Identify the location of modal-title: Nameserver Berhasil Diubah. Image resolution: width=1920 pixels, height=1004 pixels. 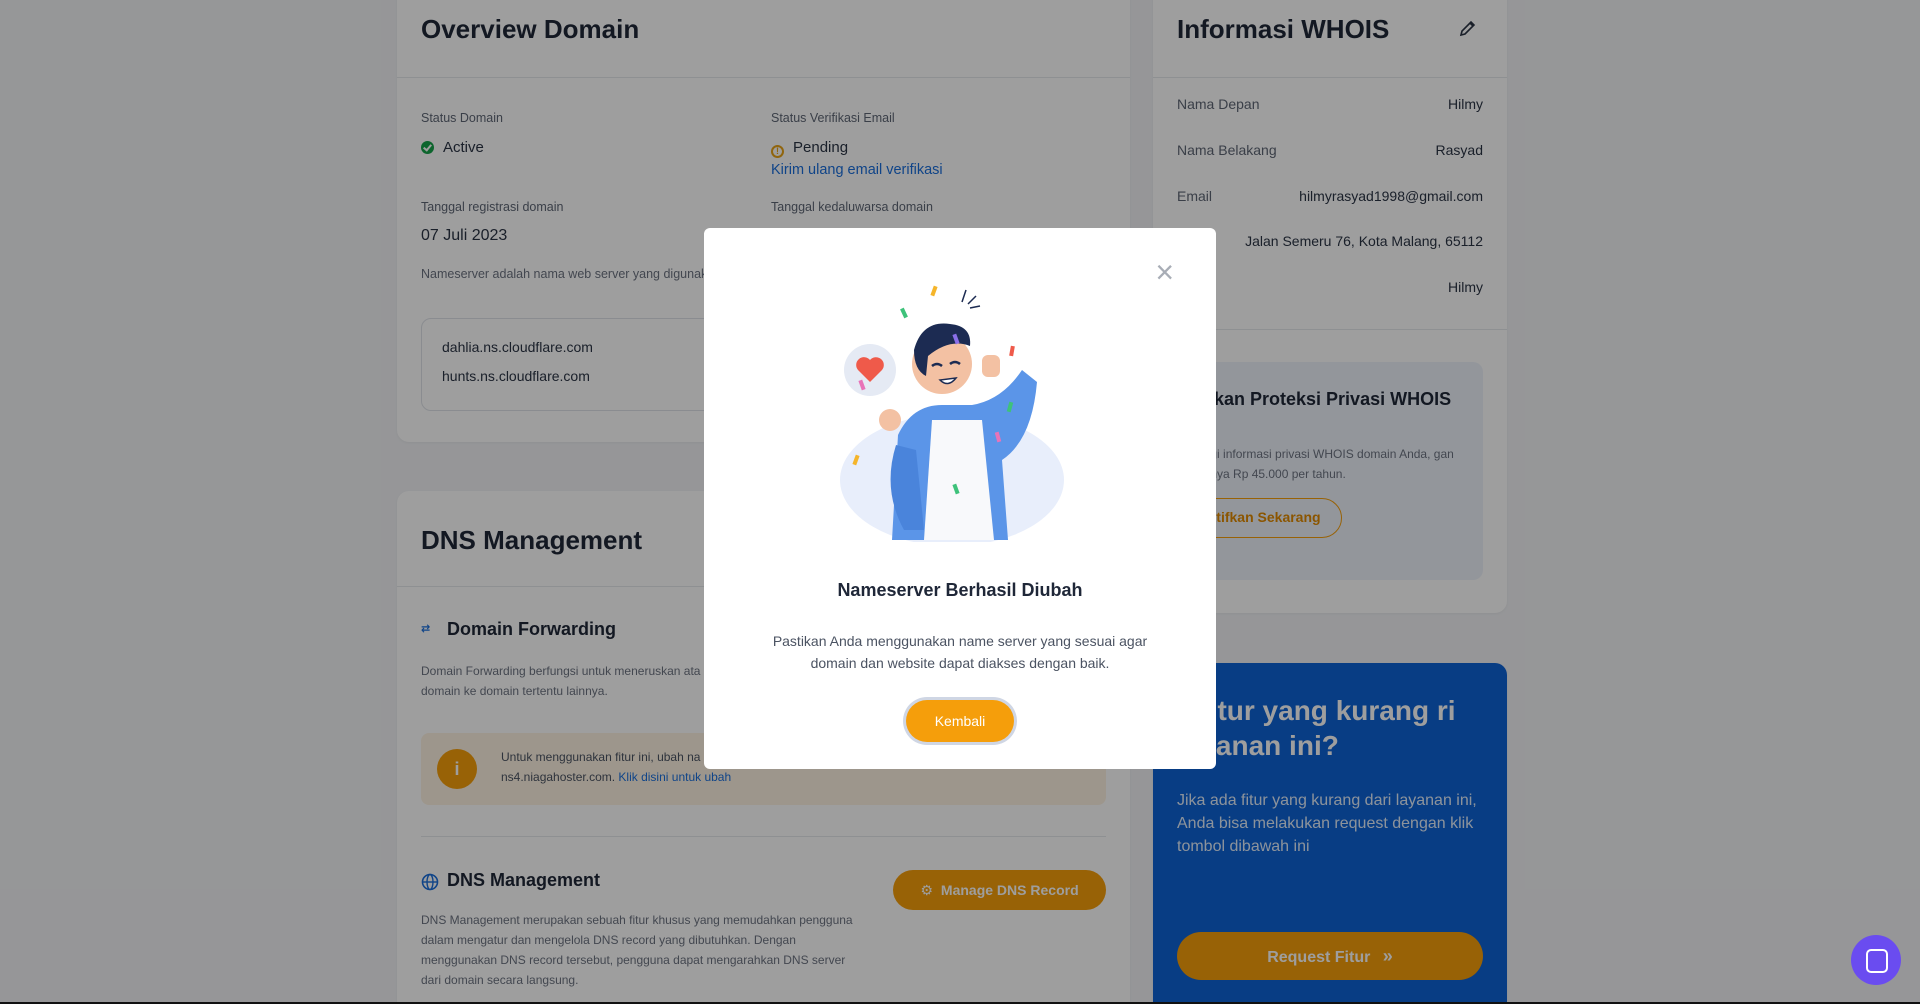
(960, 590).